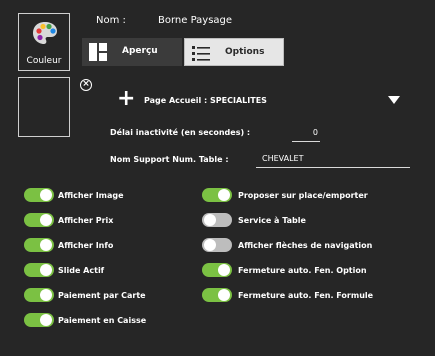  Describe the element at coordinates (217, 220) in the screenshot. I see `toggle-service-table` at that location.